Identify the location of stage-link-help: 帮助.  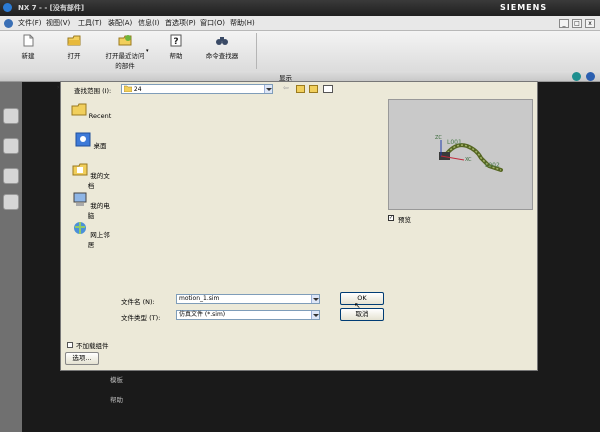
(116, 399).